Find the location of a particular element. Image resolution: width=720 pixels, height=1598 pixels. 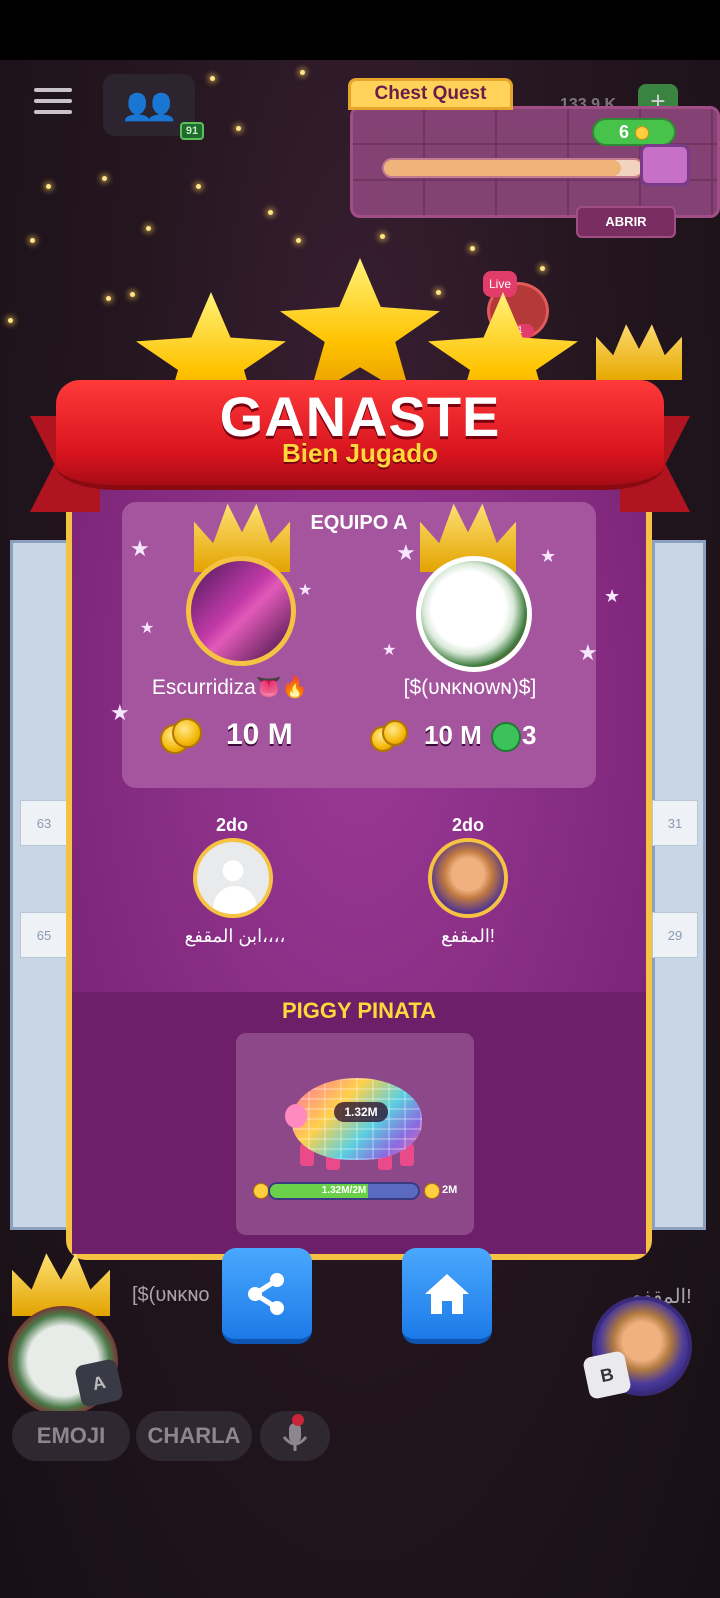

result-subtitle: Bien Jugado is located at coordinates (359, 453).